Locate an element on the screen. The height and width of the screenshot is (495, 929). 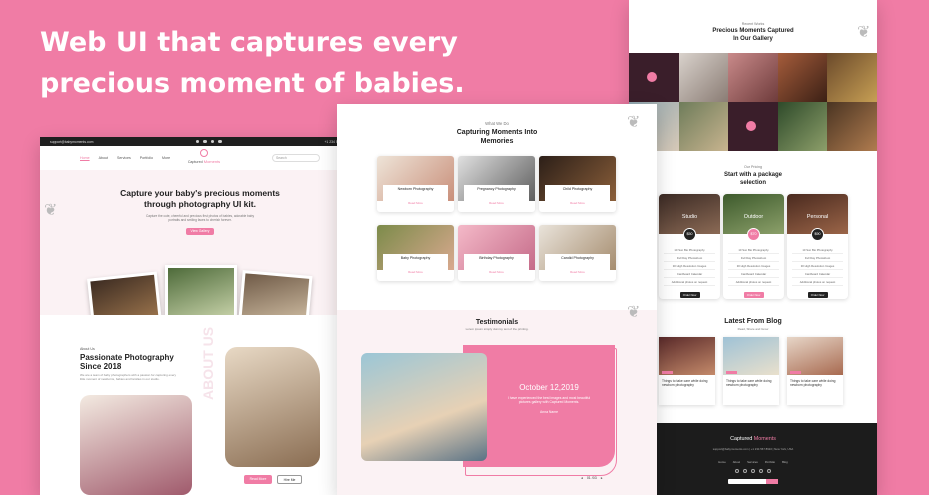
footer-brand-accent: Moments is located at coordinates (764, 439).